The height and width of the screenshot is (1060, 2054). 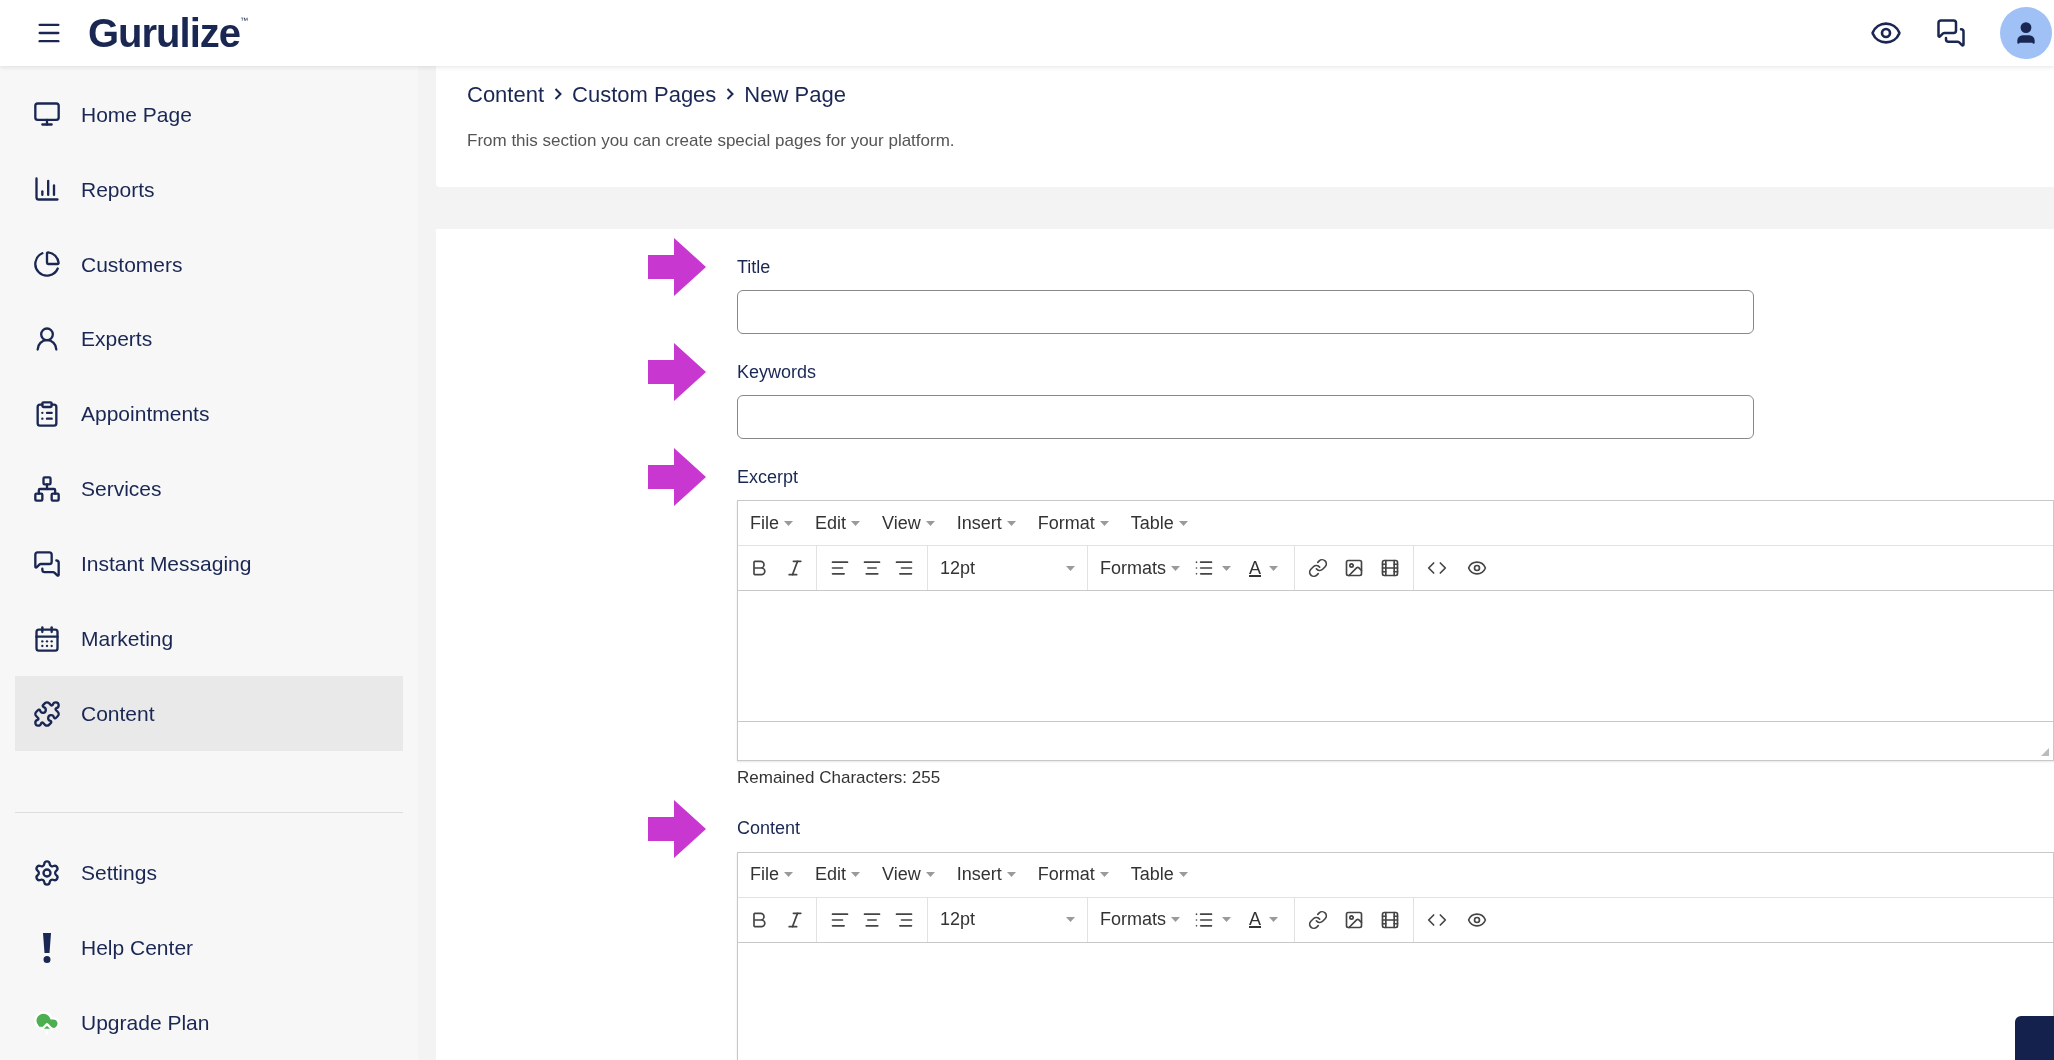 What do you see at coordinates (506, 94) in the screenshot?
I see `breadcrumb-link: Content` at bounding box center [506, 94].